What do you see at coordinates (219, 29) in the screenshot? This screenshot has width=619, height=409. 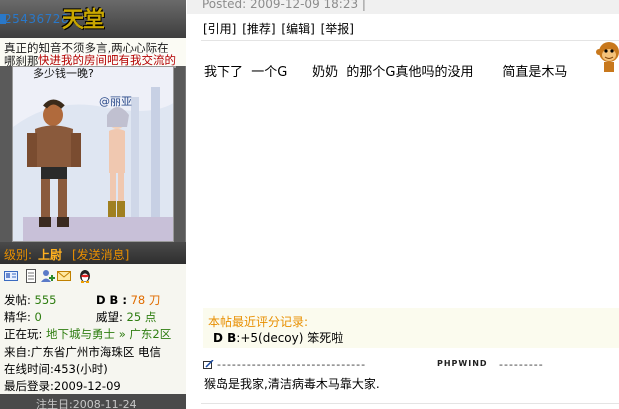 I see `quote-button: [引用]` at bounding box center [219, 29].